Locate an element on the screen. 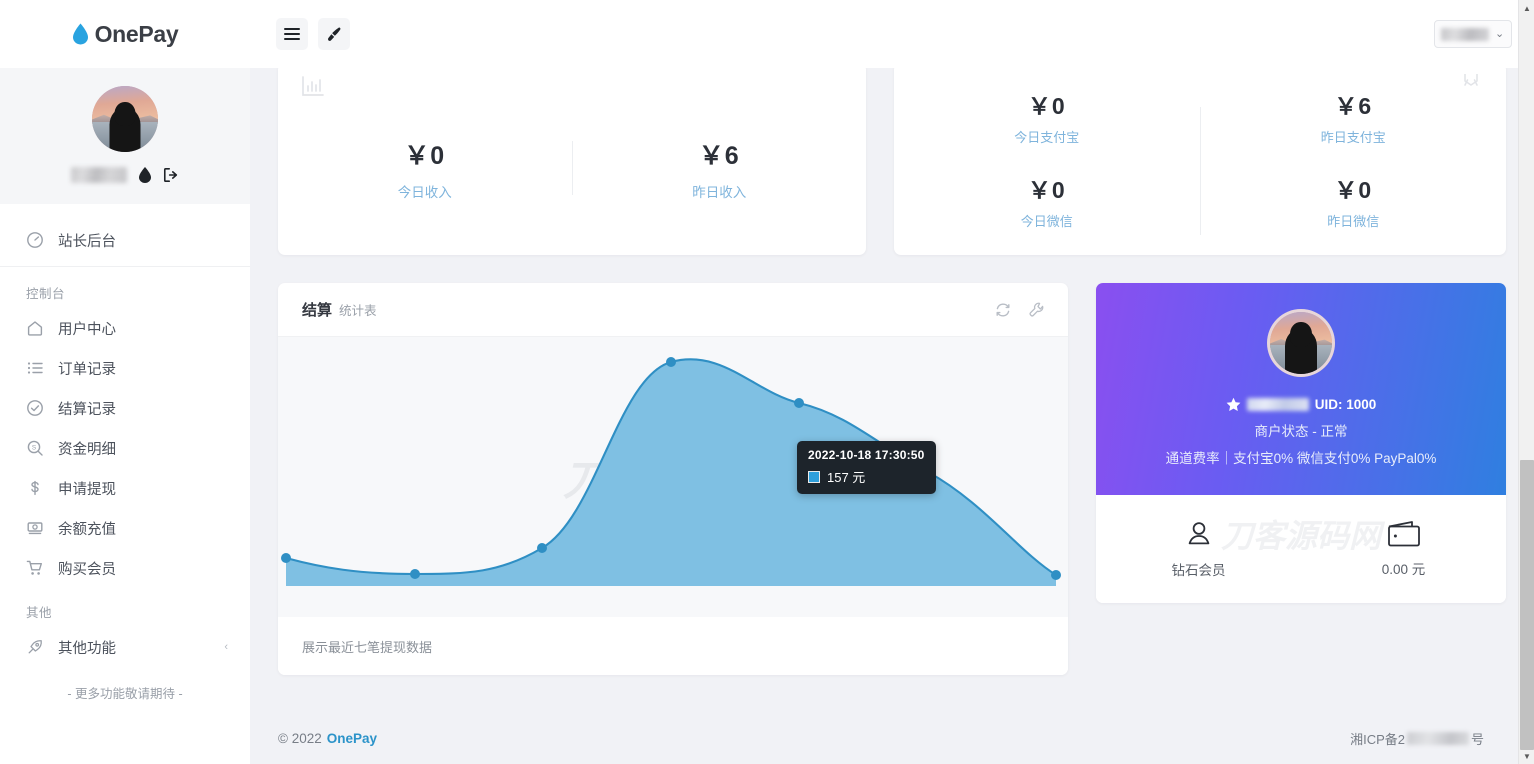 This screenshot has width=1534, height=764. hamburger-menu-icon is located at coordinates (292, 34).